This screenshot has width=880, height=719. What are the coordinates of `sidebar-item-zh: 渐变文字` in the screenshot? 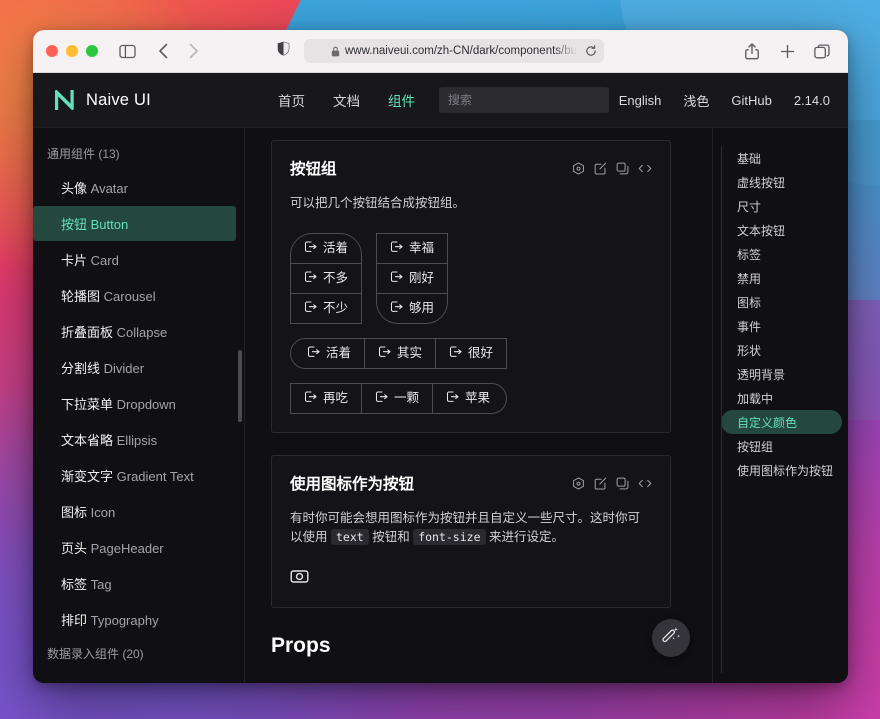 It's located at (87, 476).